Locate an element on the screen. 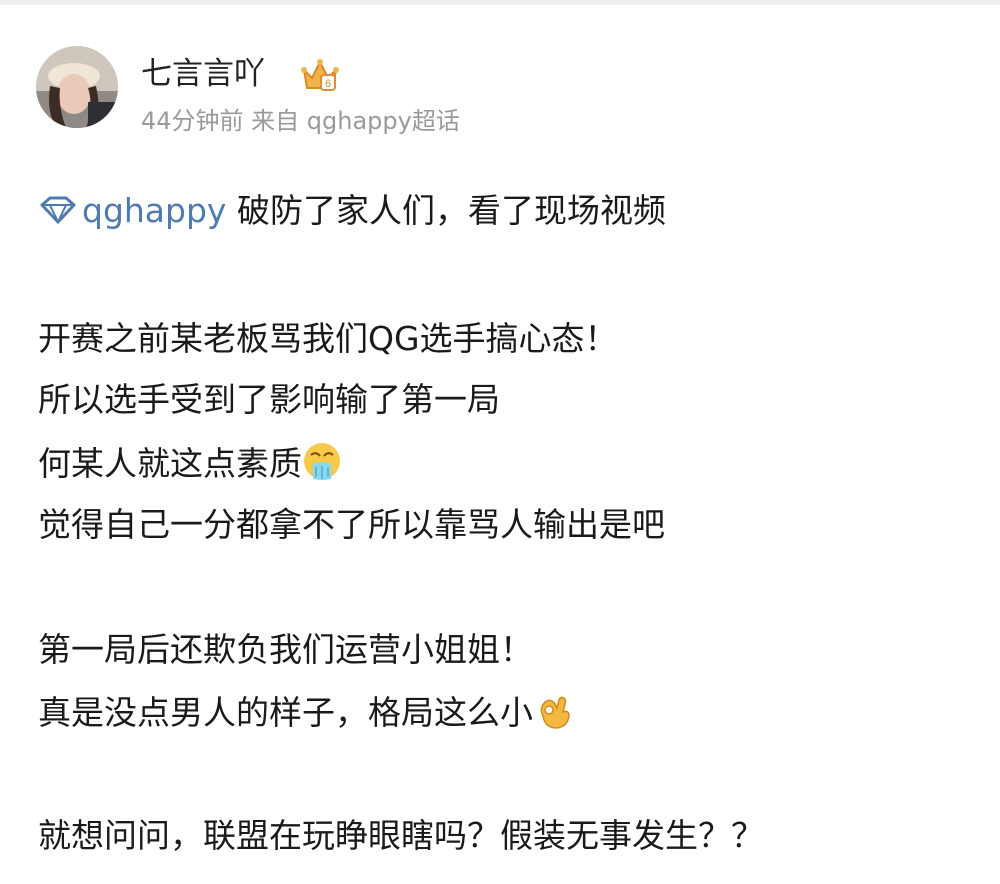  body-line-with-emoji: 何某人就这点素质 is located at coordinates (190, 463).